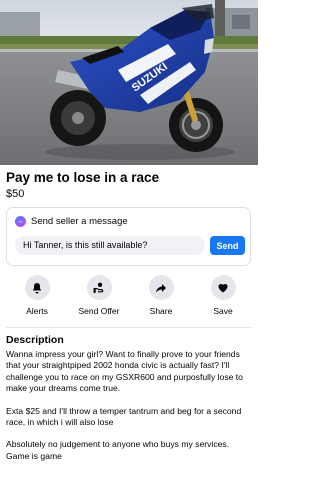  What do you see at coordinates (15, 194) in the screenshot?
I see `listing-price: $50` at bounding box center [15, 194].